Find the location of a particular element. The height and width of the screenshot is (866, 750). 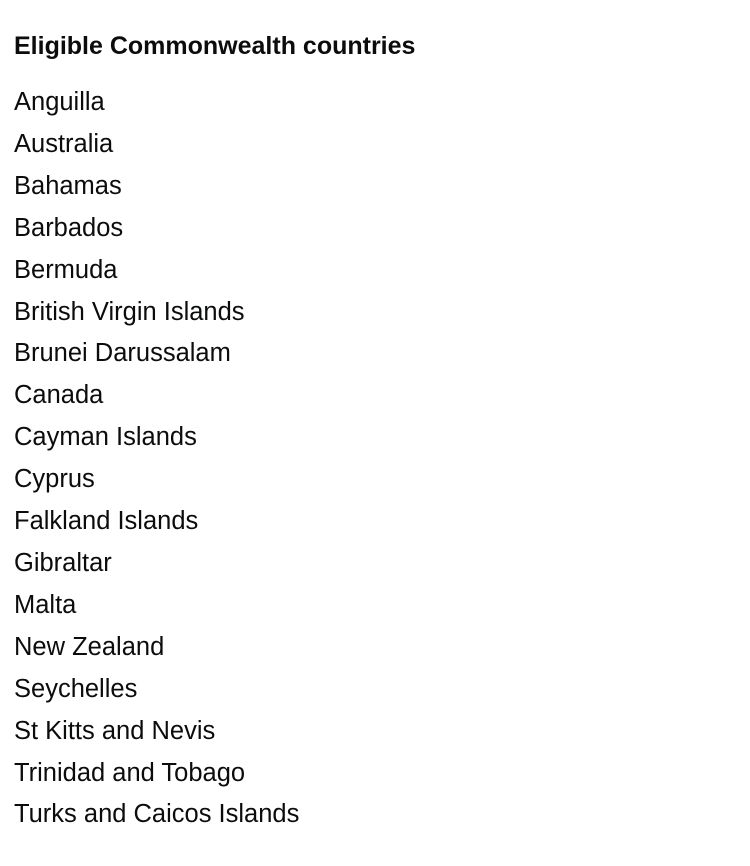

list-item: New Zealand is located at coordinates (89, 646).